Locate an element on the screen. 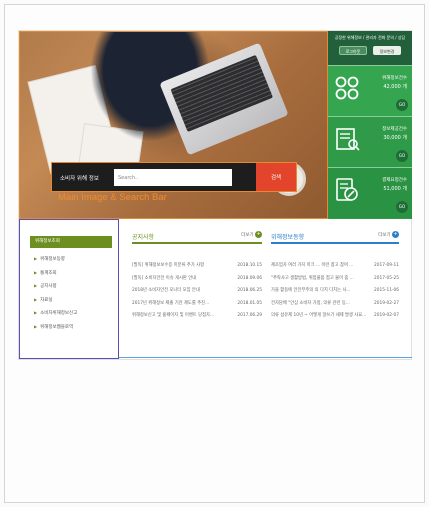 This screenshot has height=507, width=429. nav-item: ▶ 소비자위해정보신고 is located at coordinates (55, 313).